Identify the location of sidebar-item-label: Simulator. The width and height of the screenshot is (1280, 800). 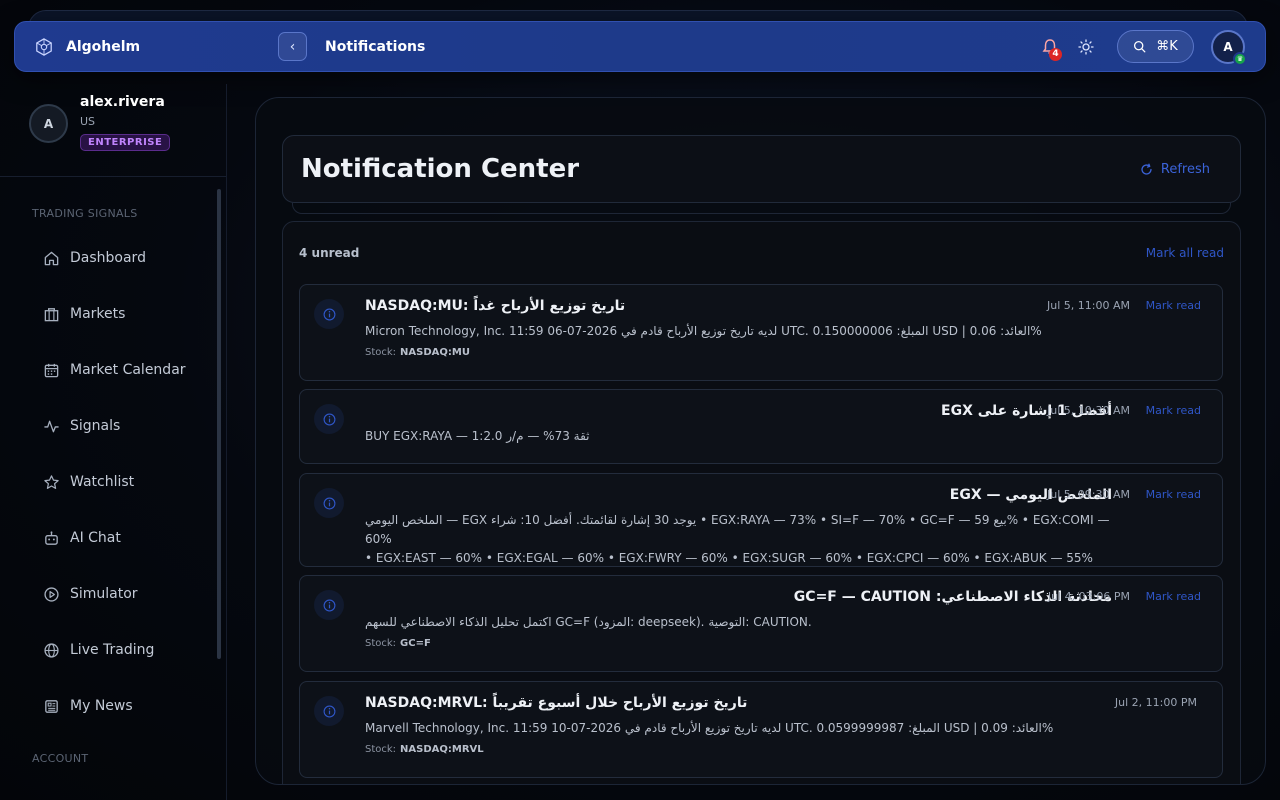
(104, 594).